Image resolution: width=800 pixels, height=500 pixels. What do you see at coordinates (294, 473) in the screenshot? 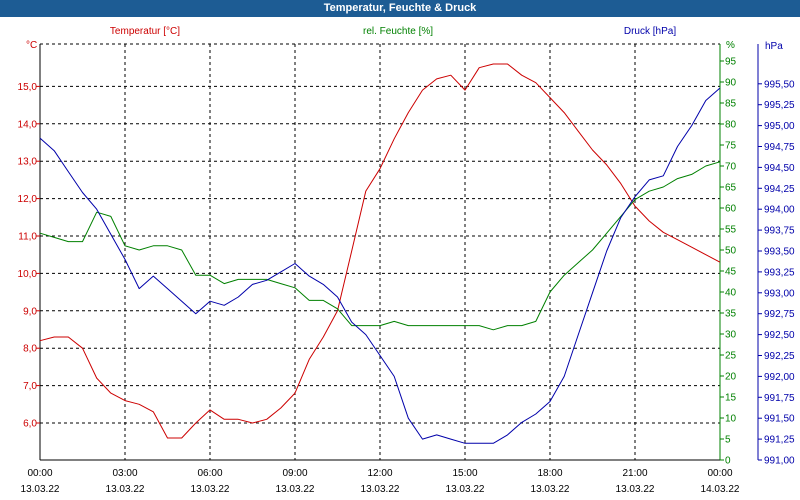
I see `x-tick-time: 09:00` at bounding box center [294, 473].